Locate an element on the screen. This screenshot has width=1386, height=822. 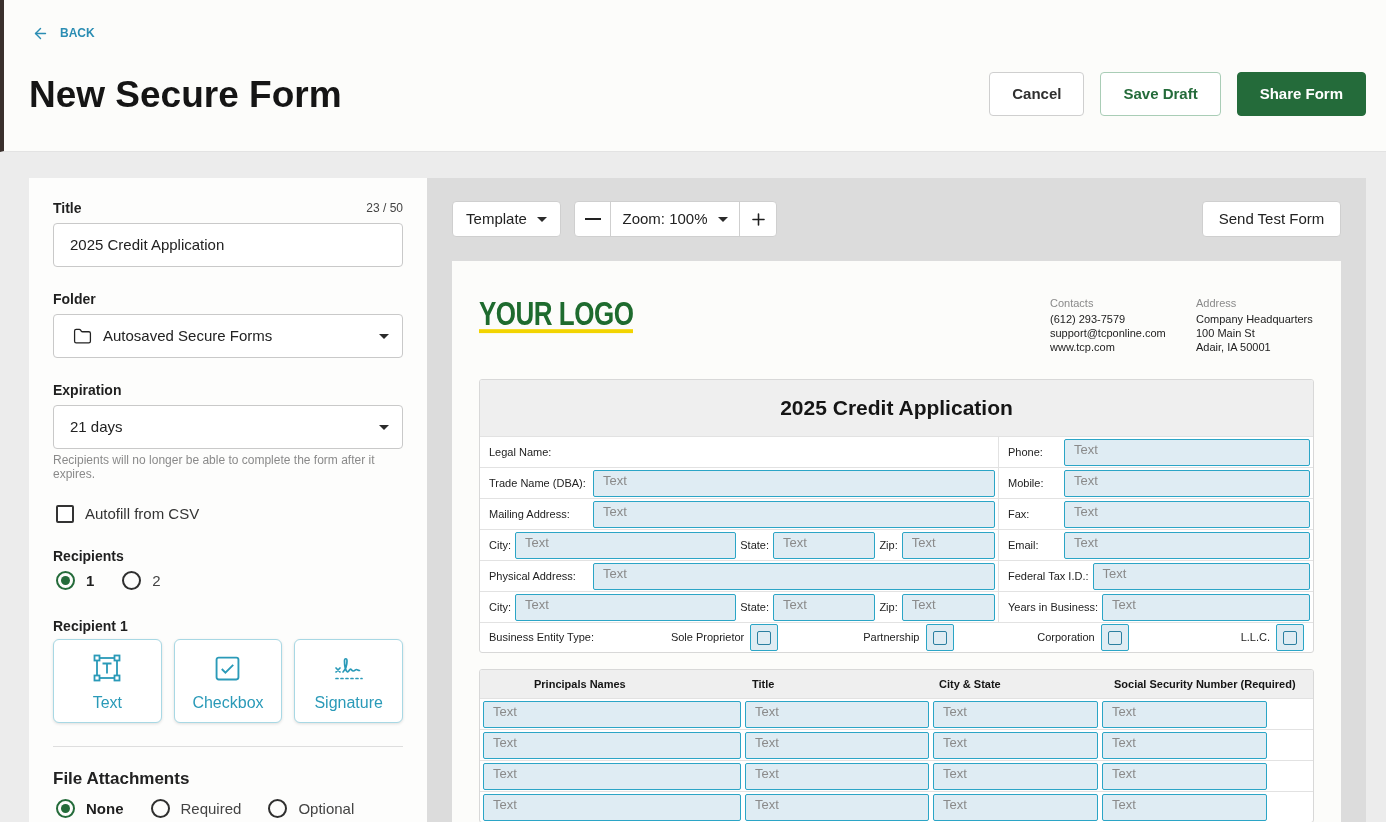
form-label: Email: is located at coordinates (1024, 545).